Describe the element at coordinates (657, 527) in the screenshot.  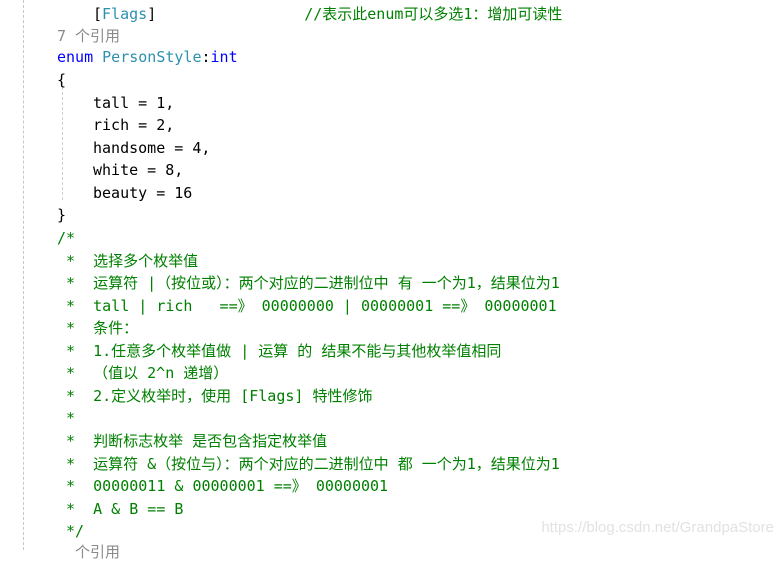
I see `watermark: https://blog.csdn.net/GrandpaStore` at that location.